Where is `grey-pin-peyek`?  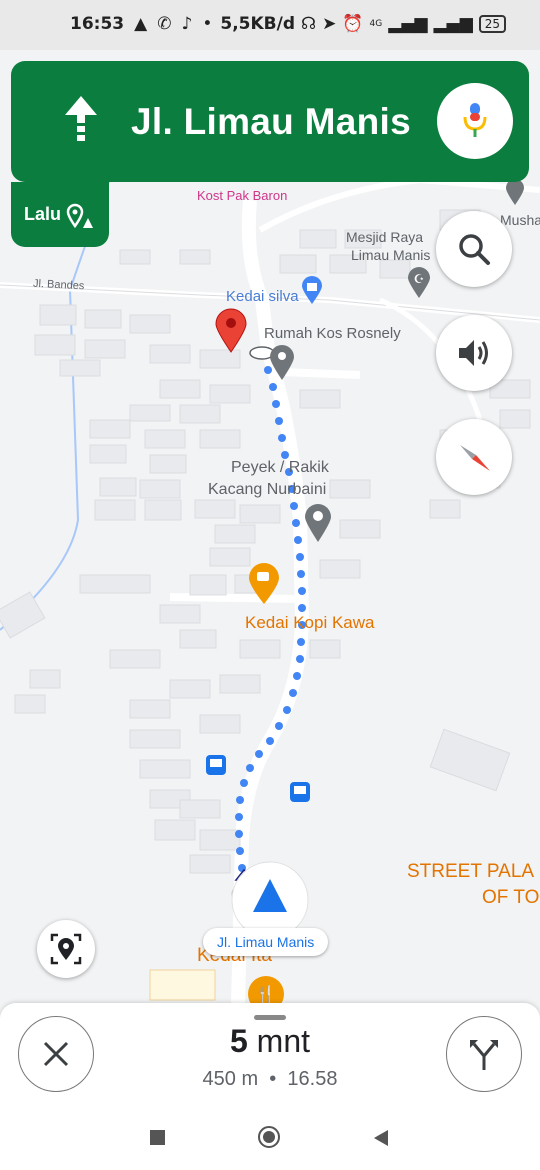
grey-pin-peyek is located at coordinates (318, 523).